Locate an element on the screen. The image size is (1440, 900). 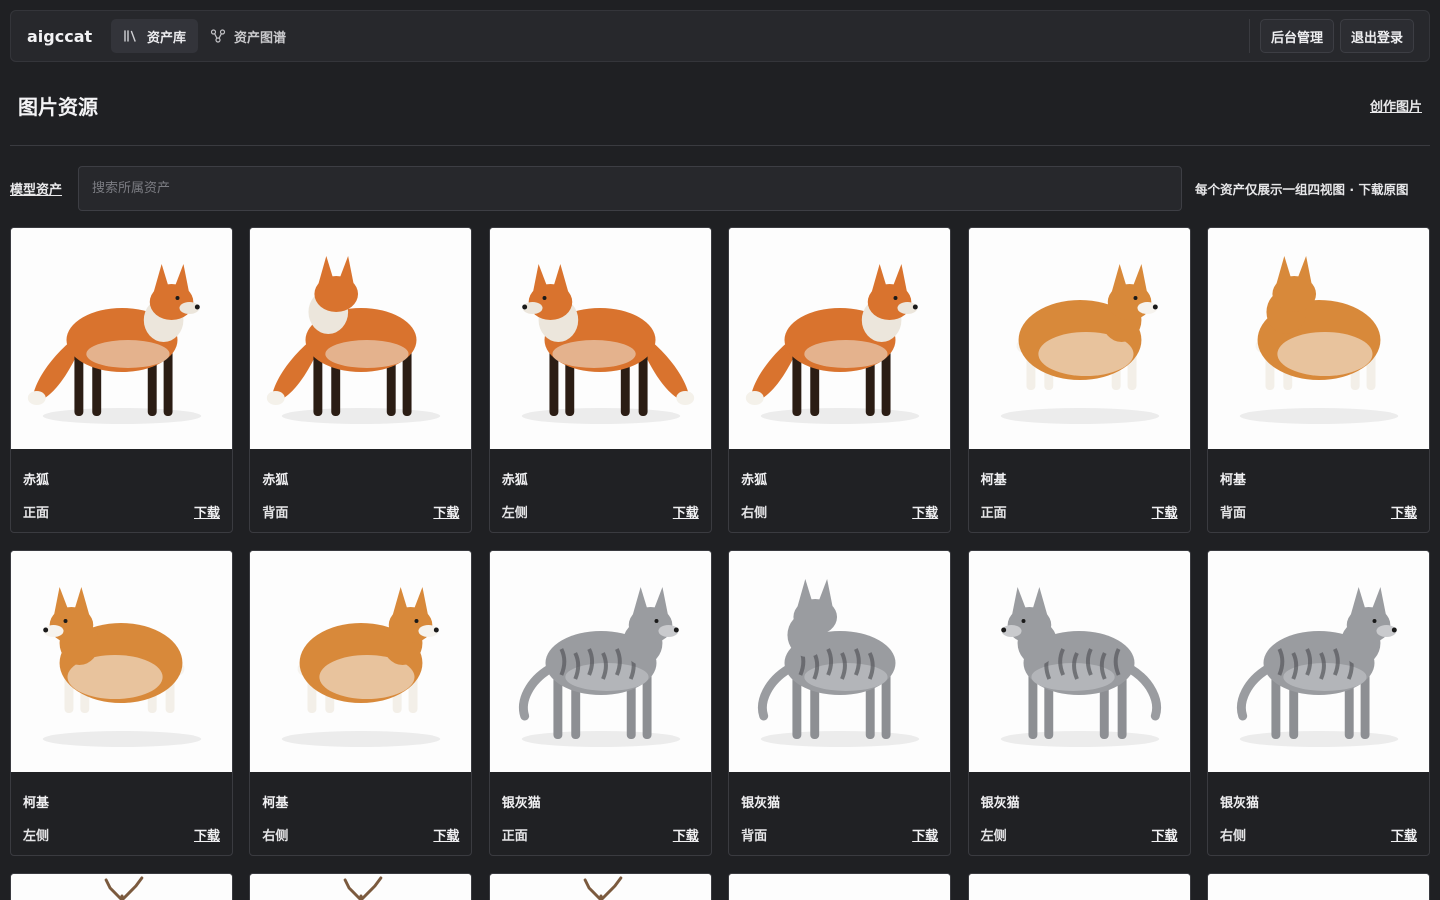
asset-card: 赤狐 左侧 下载 is located at coordinates (600, 380).